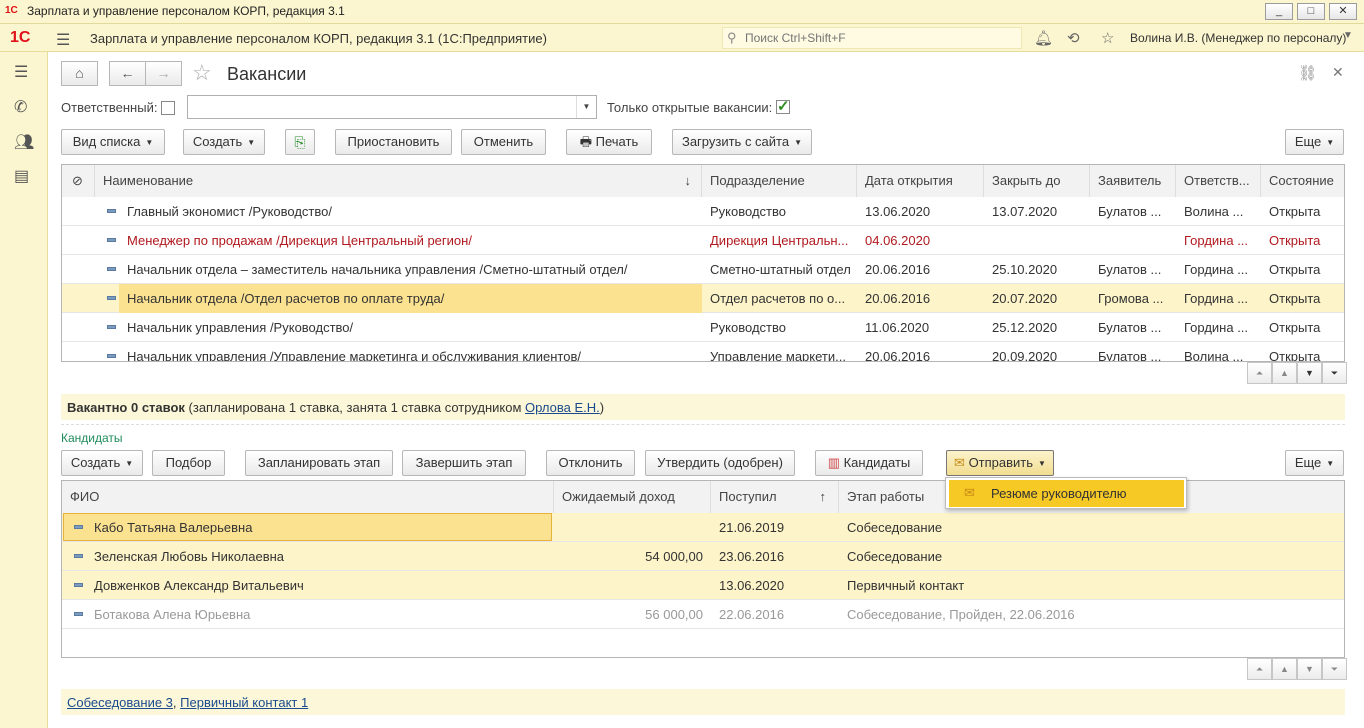 This screenshot has width=1364, height=728. What do you see at coordinates (102, 463) in the screenshot?
I see `create-candidate-button: Создать ▼` at bounding box center [102, 463].